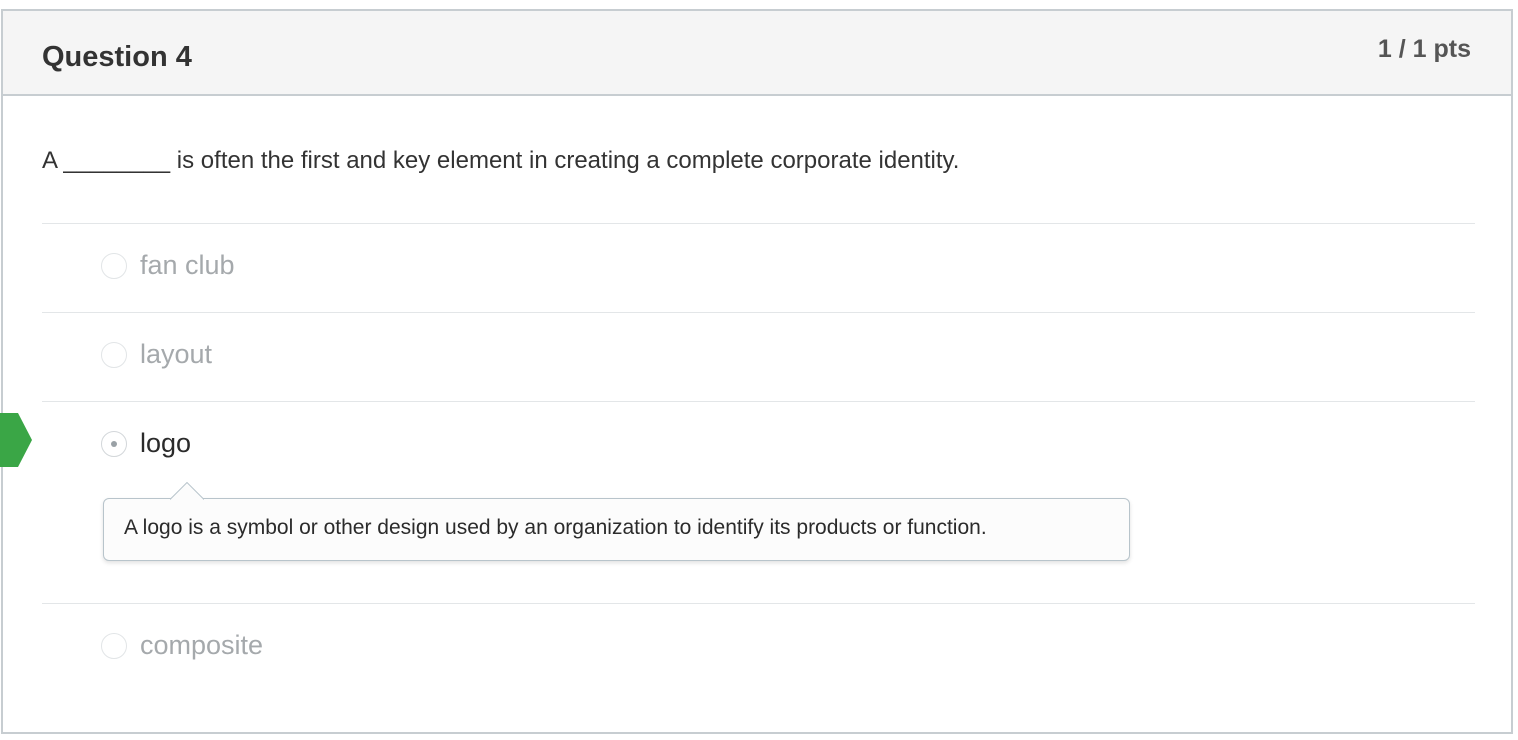 This screenshot has height=740, width=1518. I want to click on answer-label: layout, so click(176, 354).